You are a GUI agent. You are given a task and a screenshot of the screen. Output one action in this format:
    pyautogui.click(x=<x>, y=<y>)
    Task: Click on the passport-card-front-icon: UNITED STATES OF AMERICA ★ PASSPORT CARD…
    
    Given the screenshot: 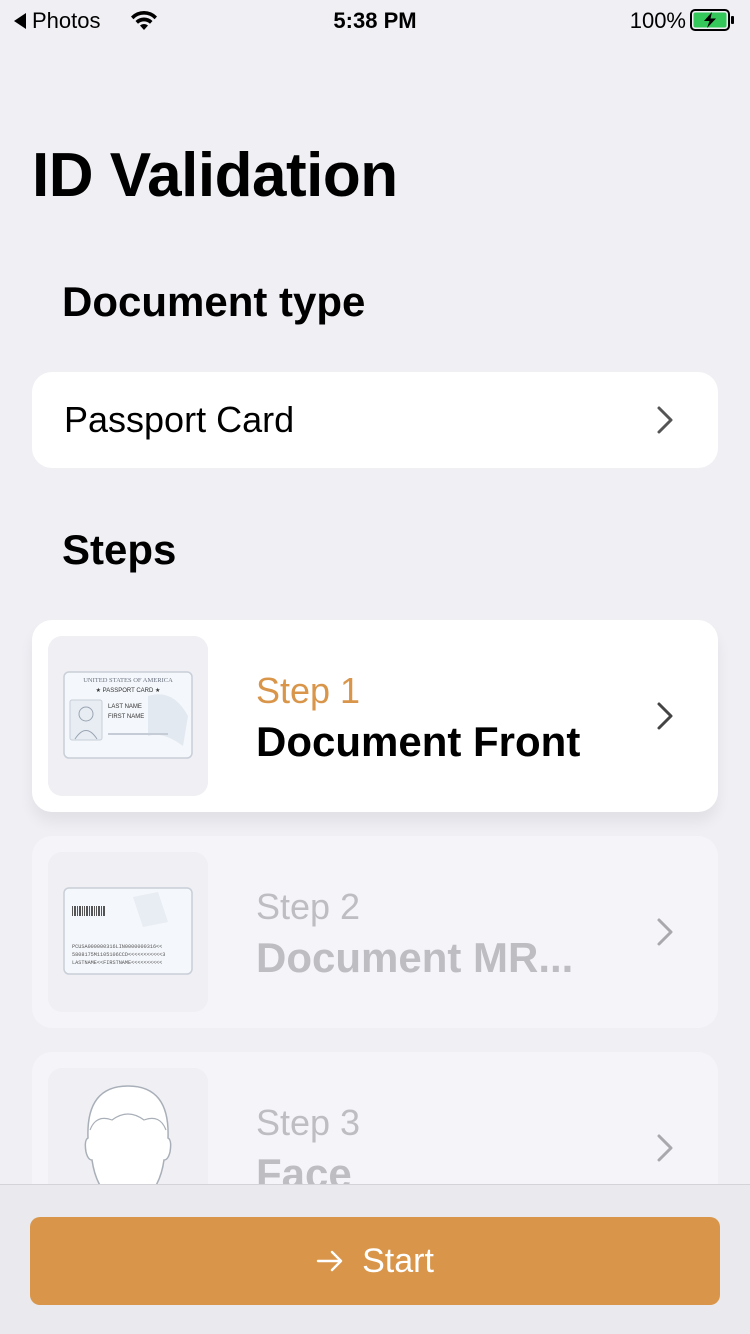 What is the action you would take?
    pyautogui.click(x=128, y=715)
    